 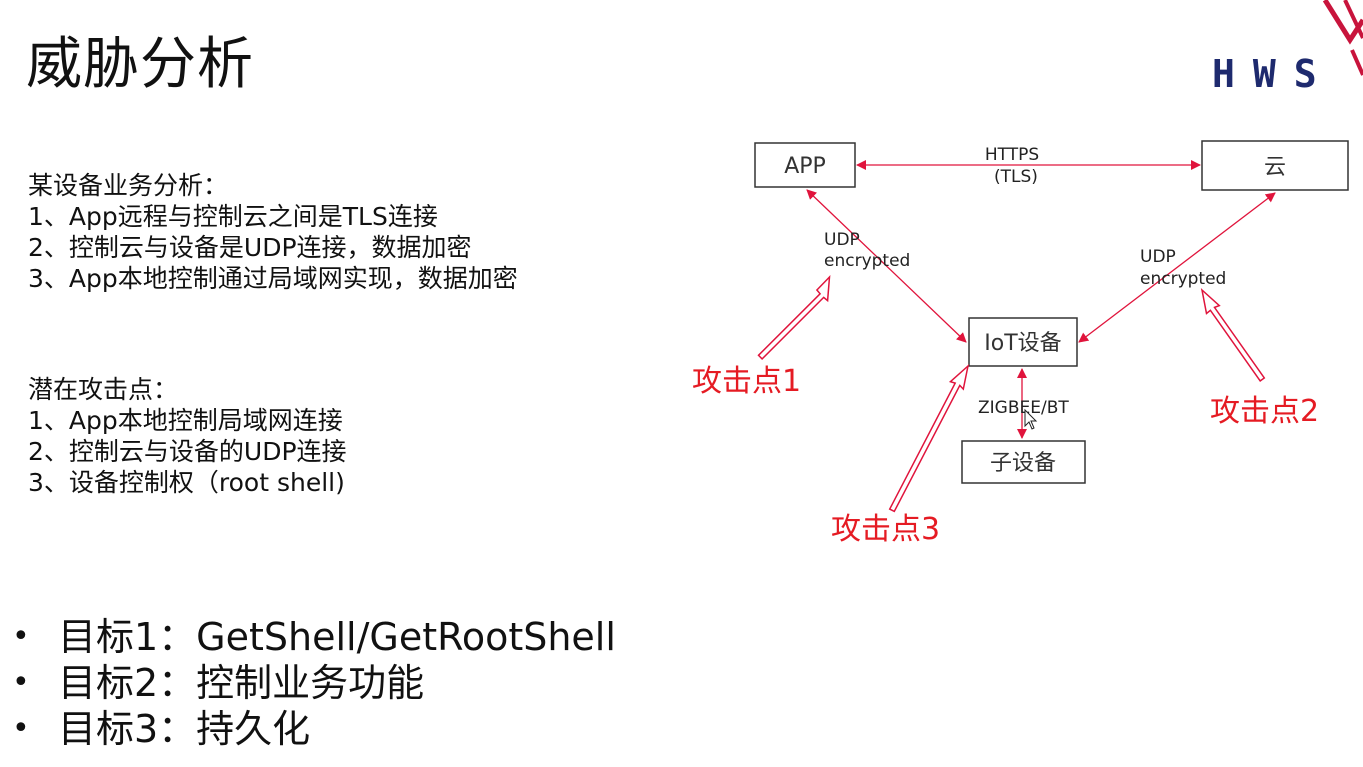 What do you see at coordinates (1023, 408) in the screenshot?
I see `zigbee-label: ZIGBEE/BT` at bounding box center [1023, 408].